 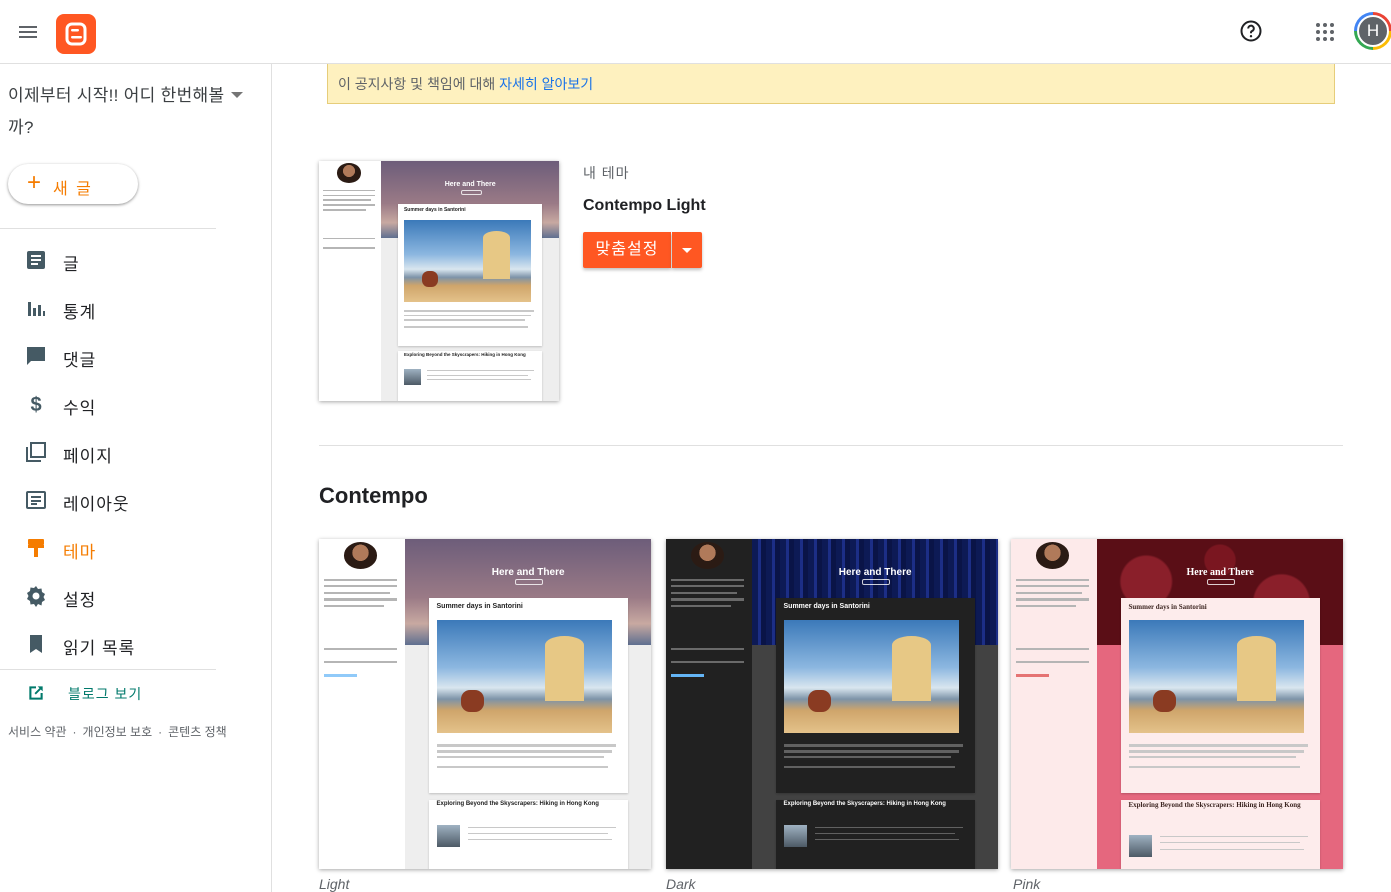 I want to click on sidebar-item-layout: 레이아웃, so click(x=136, y=500).